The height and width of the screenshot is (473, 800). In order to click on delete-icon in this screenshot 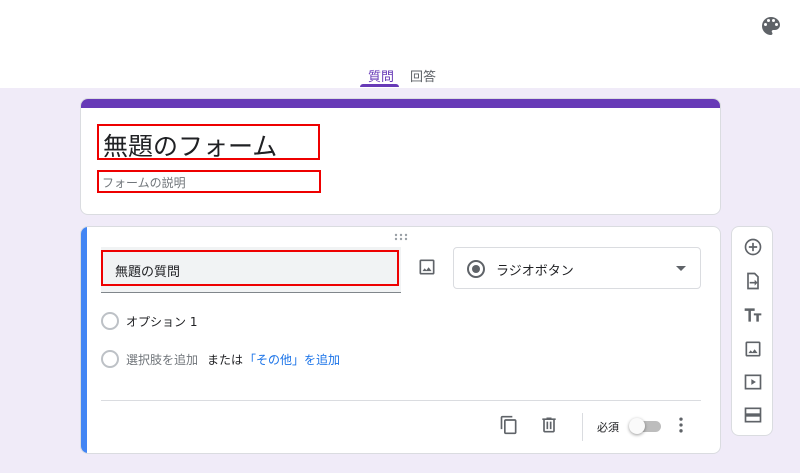, I will do `click(549, 425)`.